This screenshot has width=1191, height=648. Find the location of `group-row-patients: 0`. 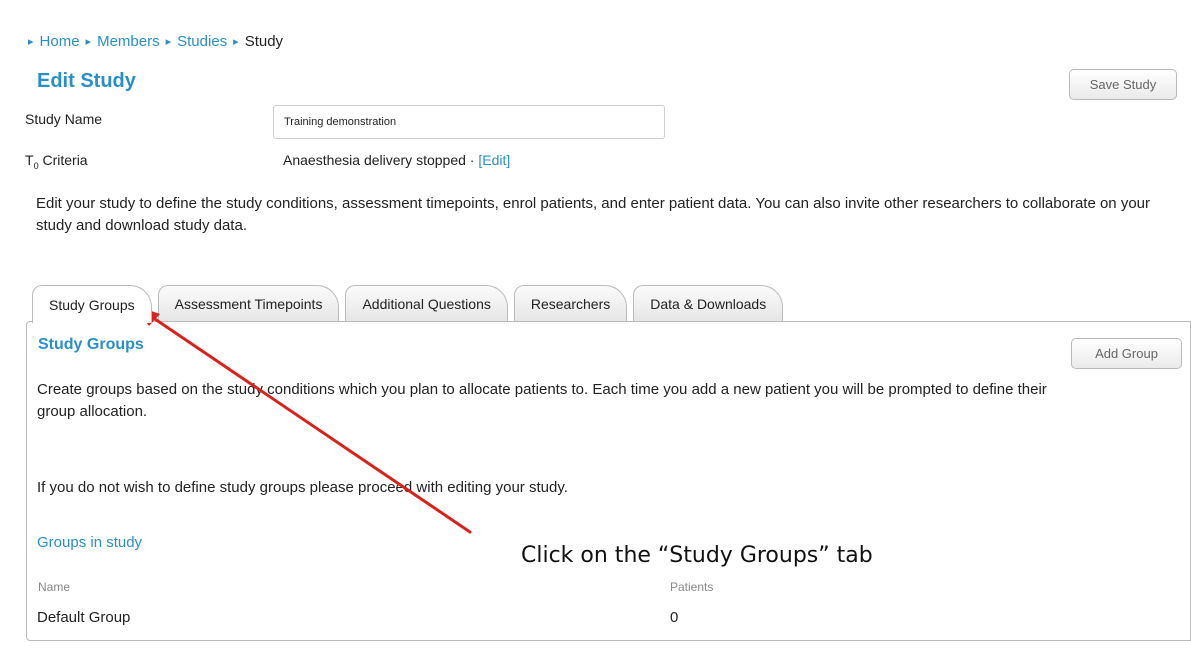

group-row-patients: 0 is located at coordinates (674, 617).